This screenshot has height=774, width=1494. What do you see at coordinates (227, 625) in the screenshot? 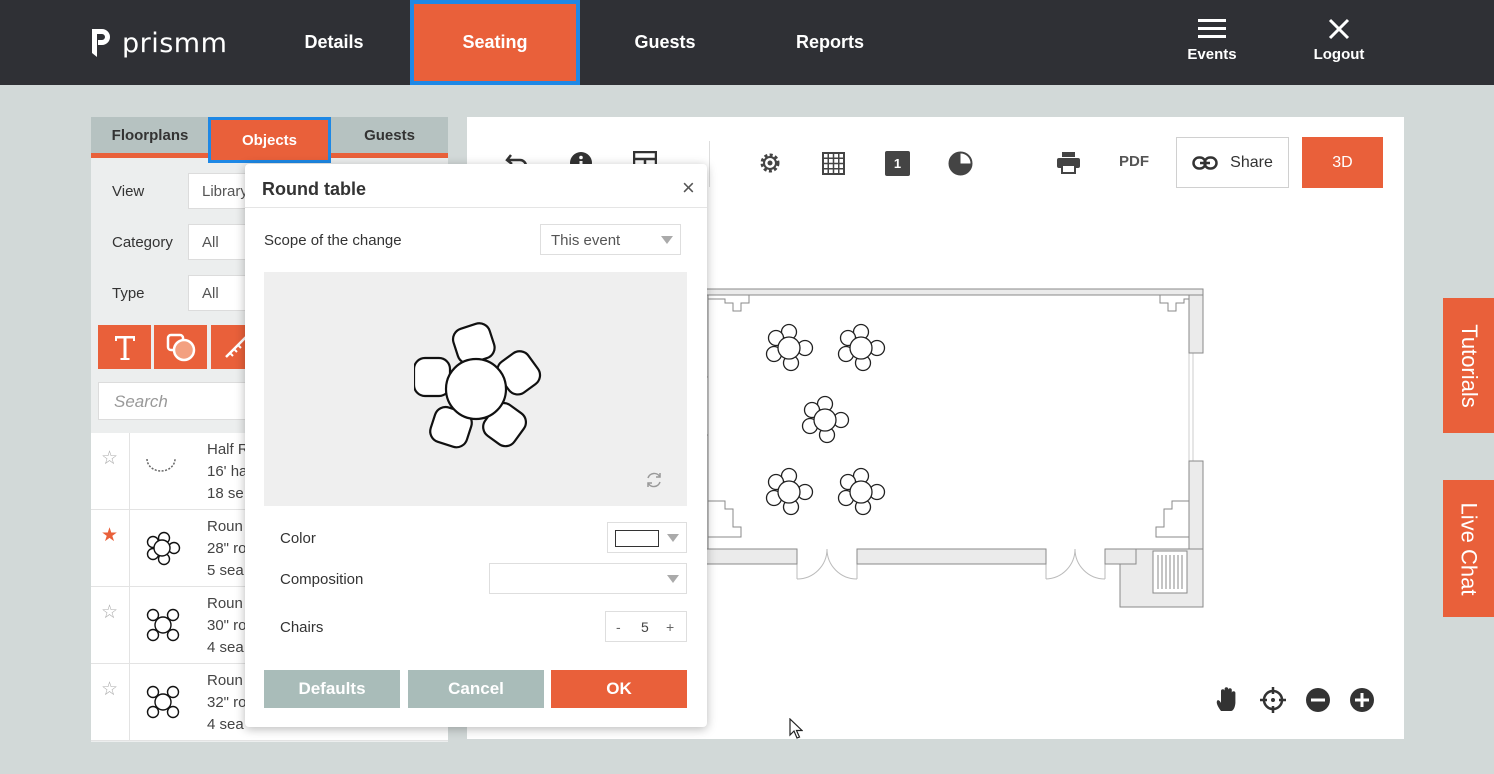
I see `item-size: 30" ro` at bounding box center [227, 625].